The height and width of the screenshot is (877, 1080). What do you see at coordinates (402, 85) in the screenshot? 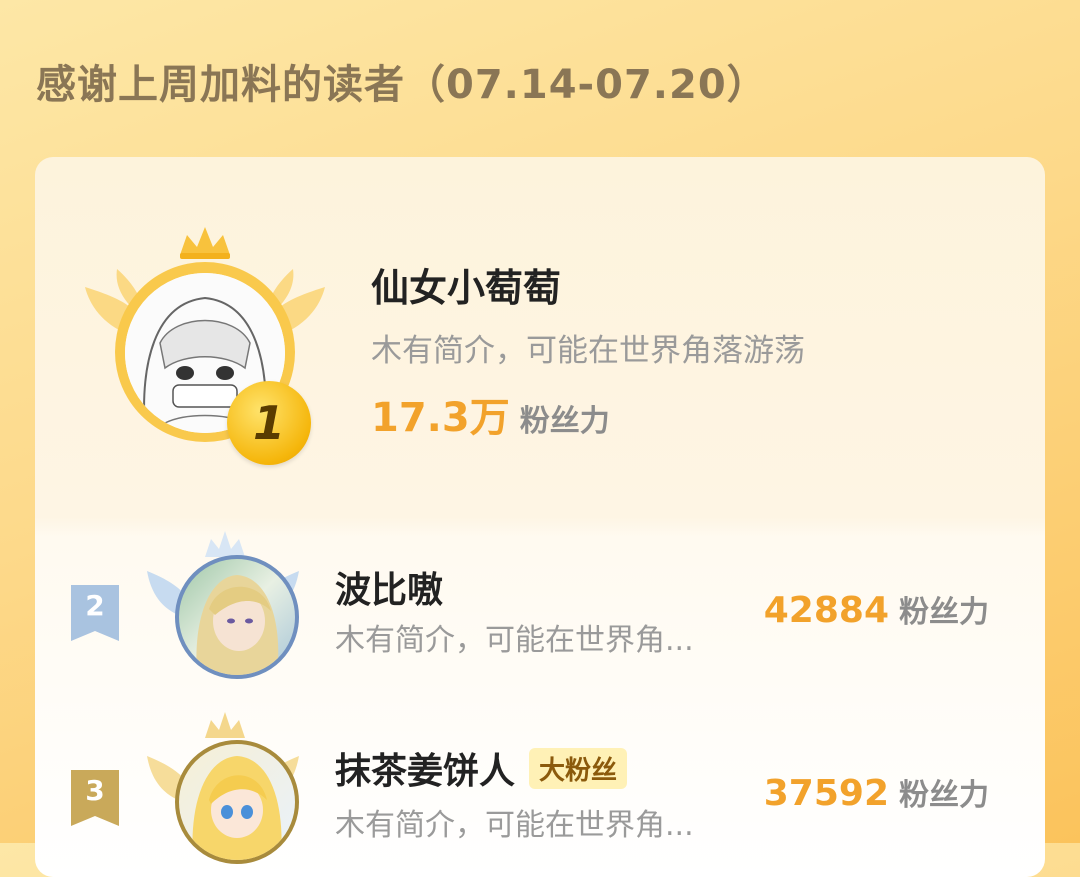
I see `page-title: 感谢上周加料的读者（07.14-07.20）` at bounding box center [402, 85].